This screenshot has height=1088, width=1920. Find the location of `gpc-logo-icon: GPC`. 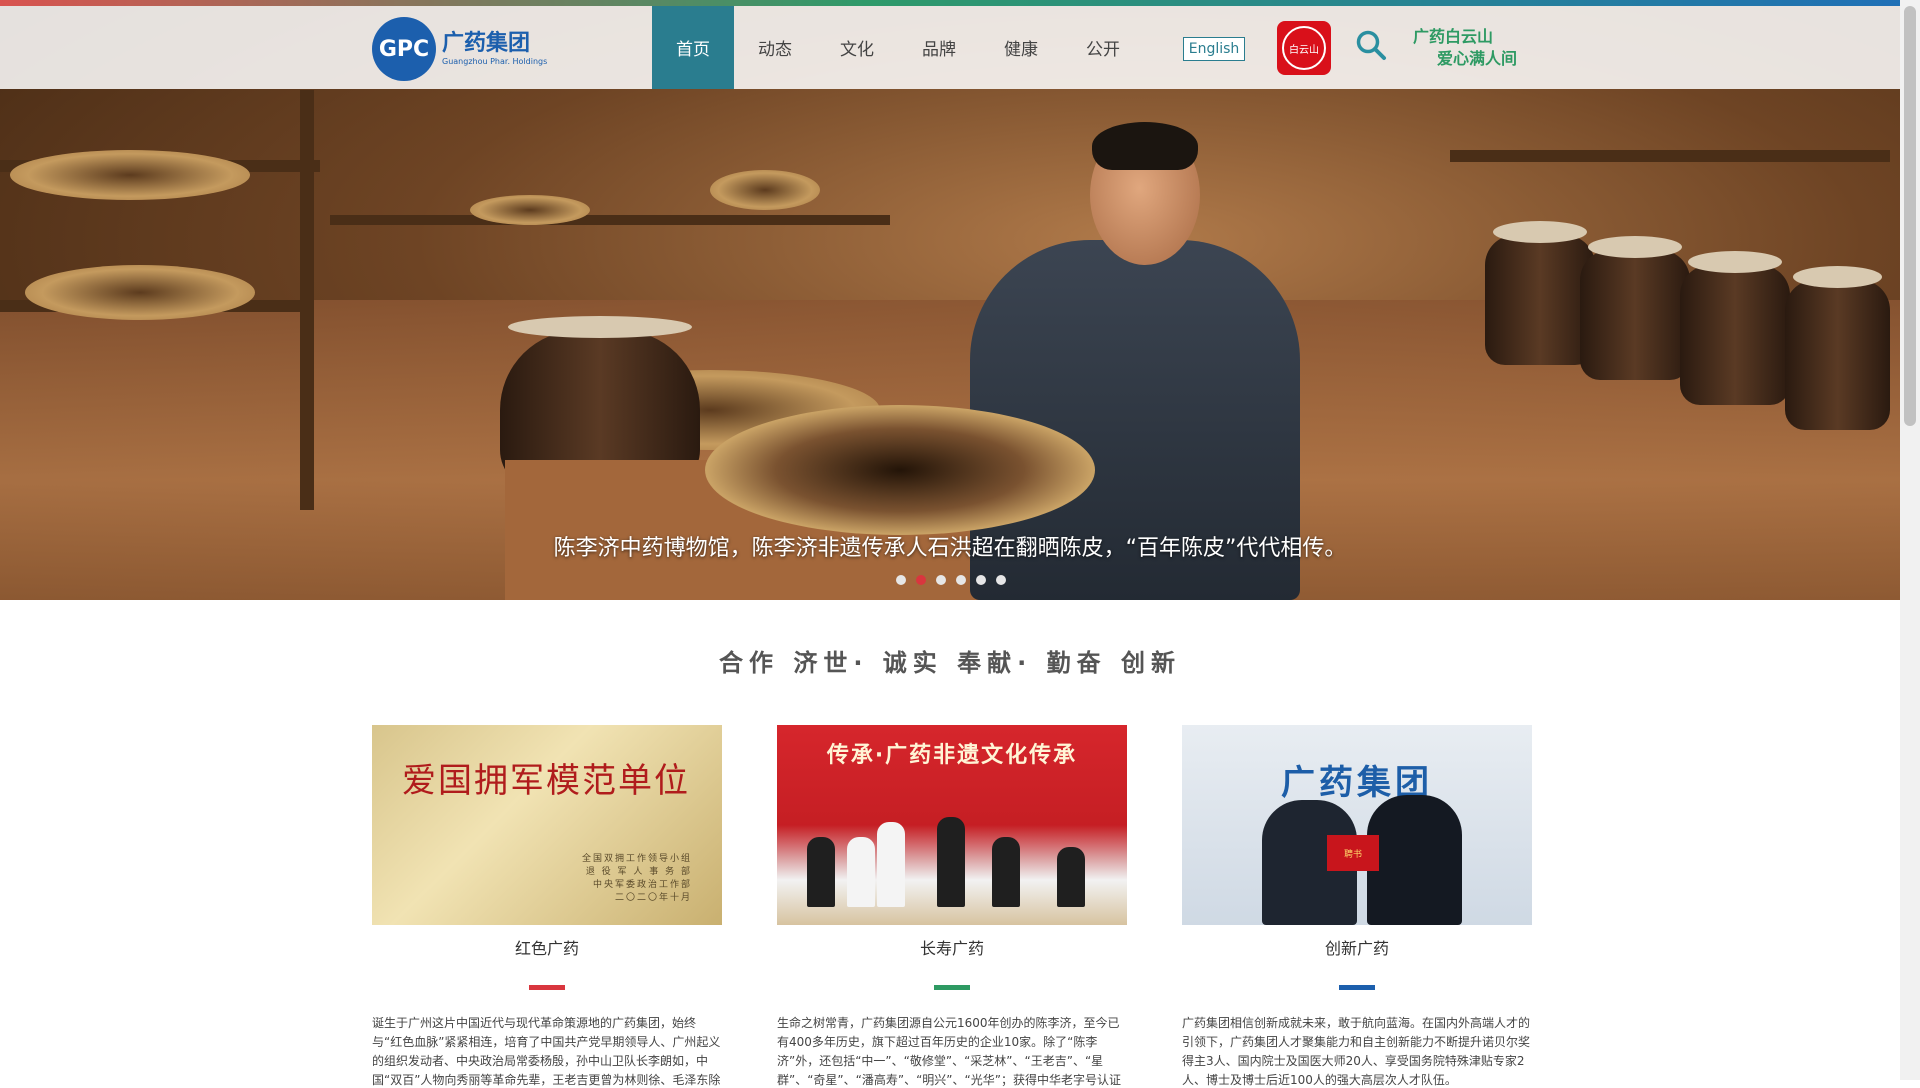

gpc-logo-icon: GPC is located at coordinates (404, 49).